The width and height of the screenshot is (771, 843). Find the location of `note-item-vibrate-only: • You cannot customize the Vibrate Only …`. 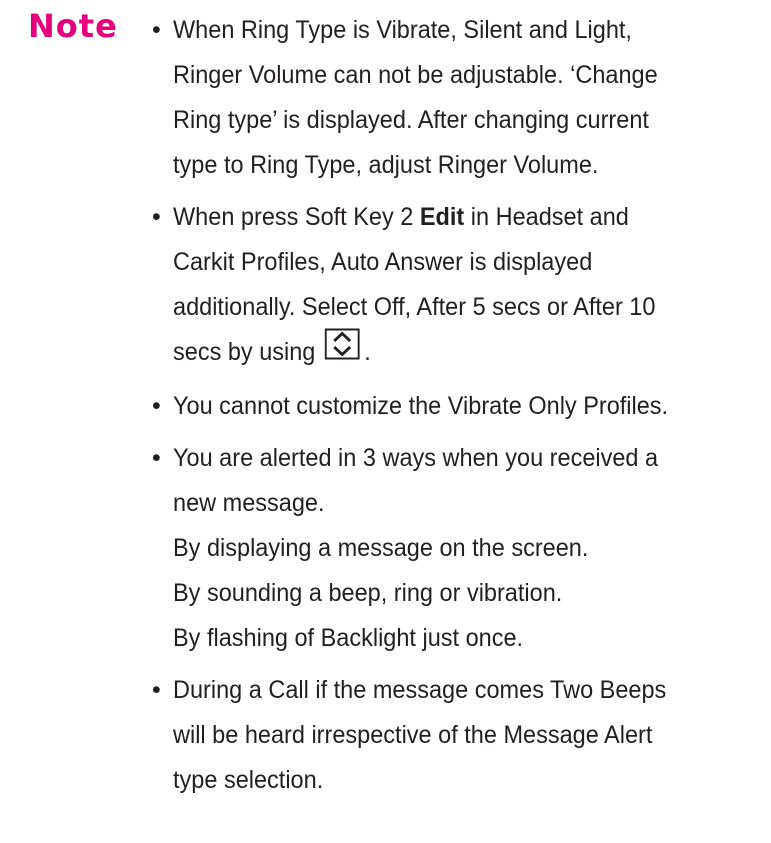

note-item-vibrate-only: • You cannot customize the Vibrate Only … is located at coordinates (457, 406).